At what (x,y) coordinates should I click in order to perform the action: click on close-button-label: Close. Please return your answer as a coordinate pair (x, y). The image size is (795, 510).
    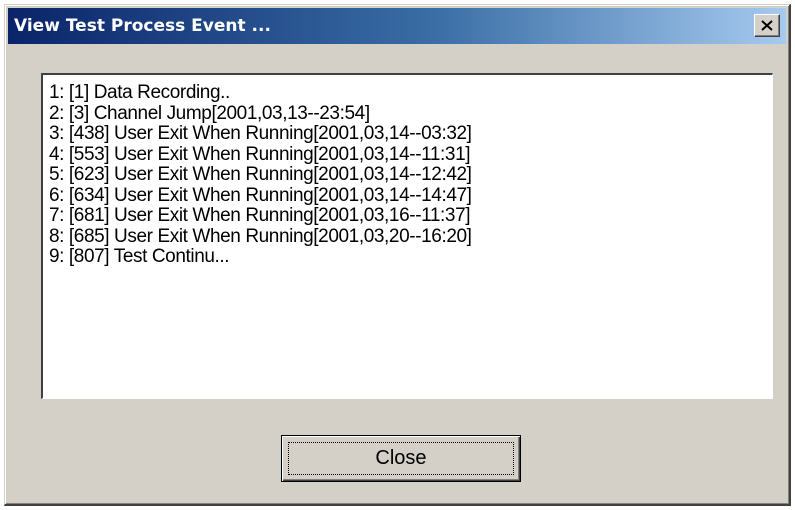
    Looking at the image, I should click on (401, 458).